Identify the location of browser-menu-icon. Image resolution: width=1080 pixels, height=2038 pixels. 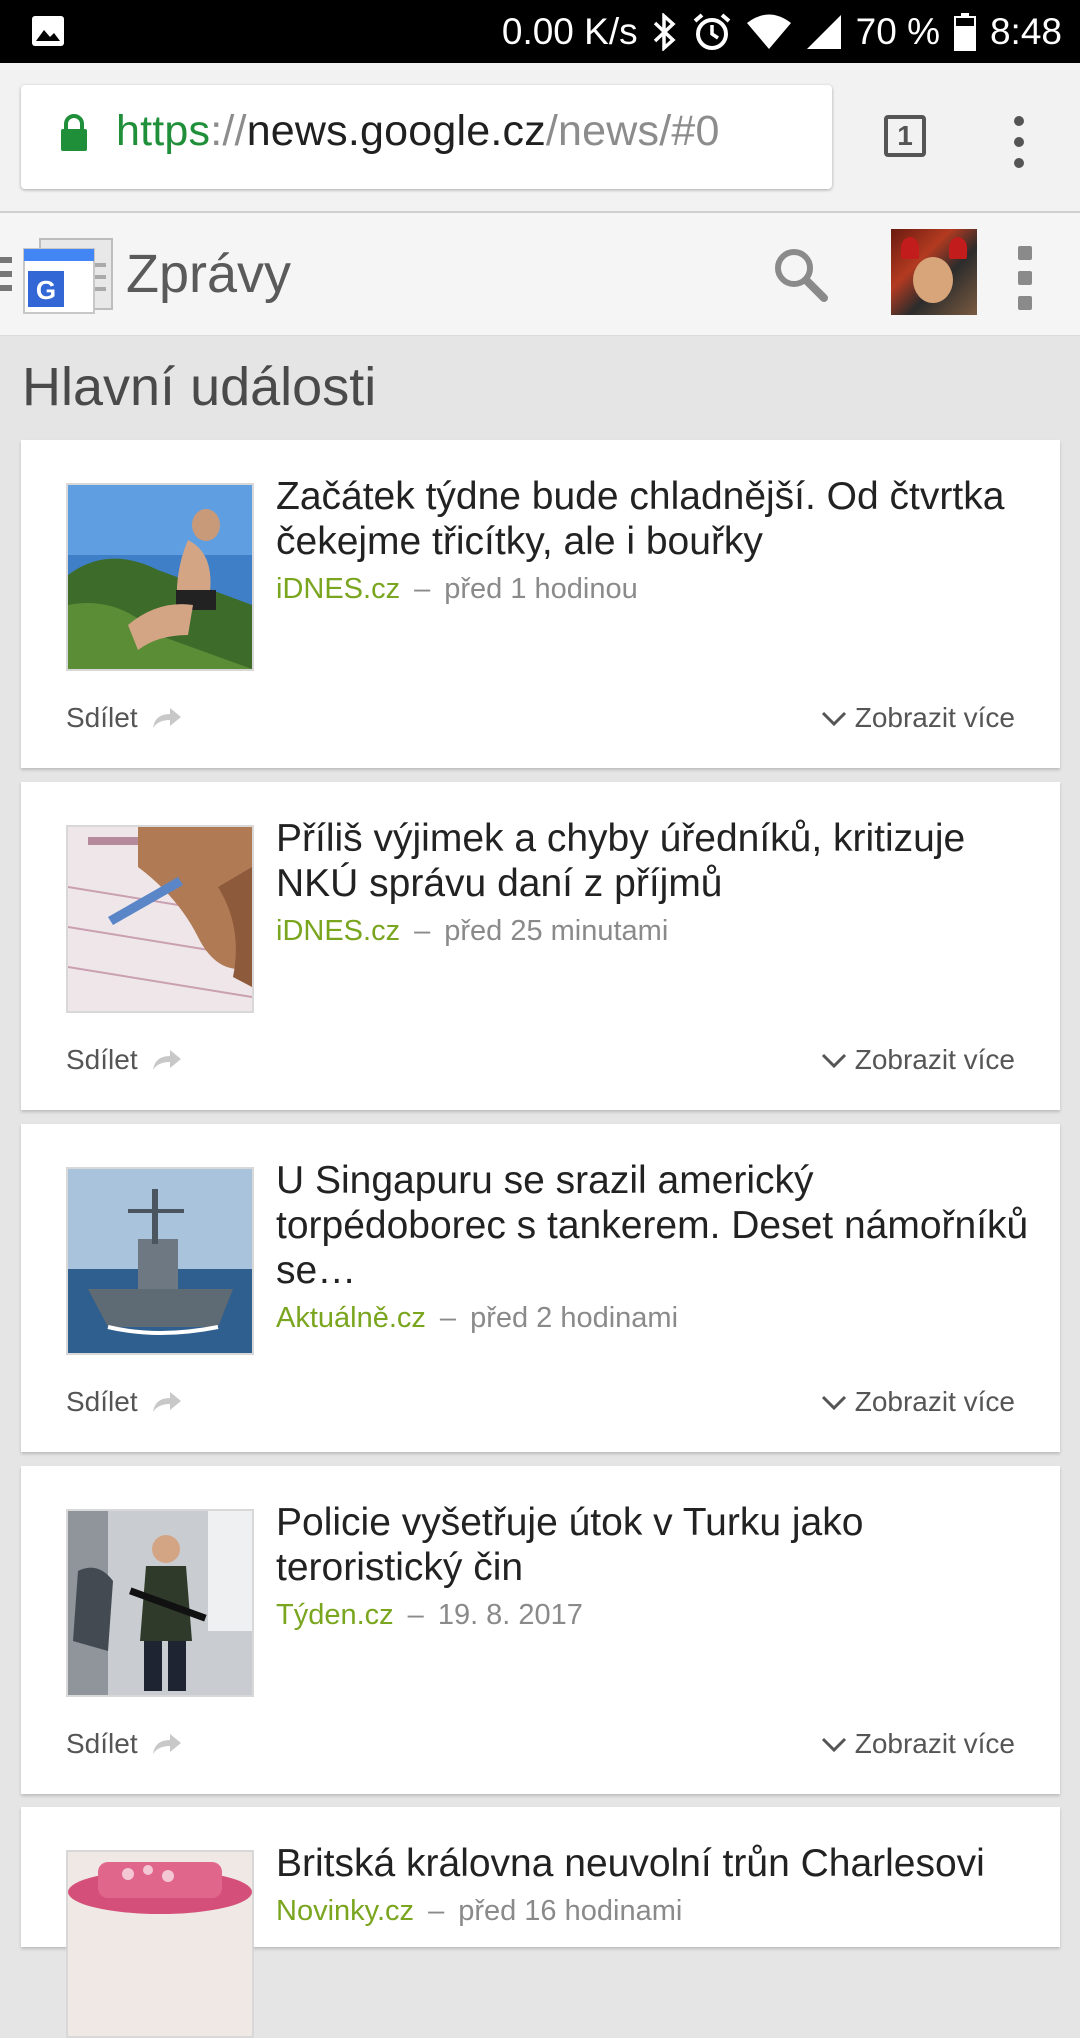
(1019, 147).